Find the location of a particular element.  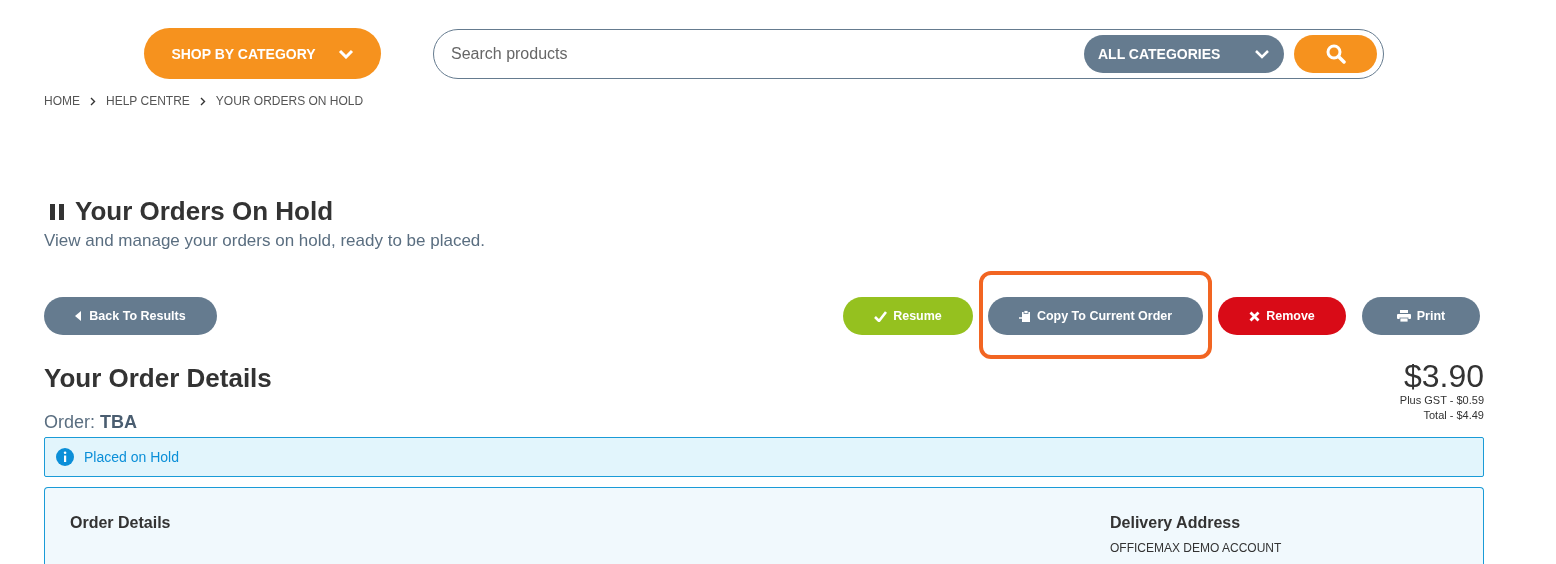

order-total: Total - $4.49 is located at coordinates (1453, 415).